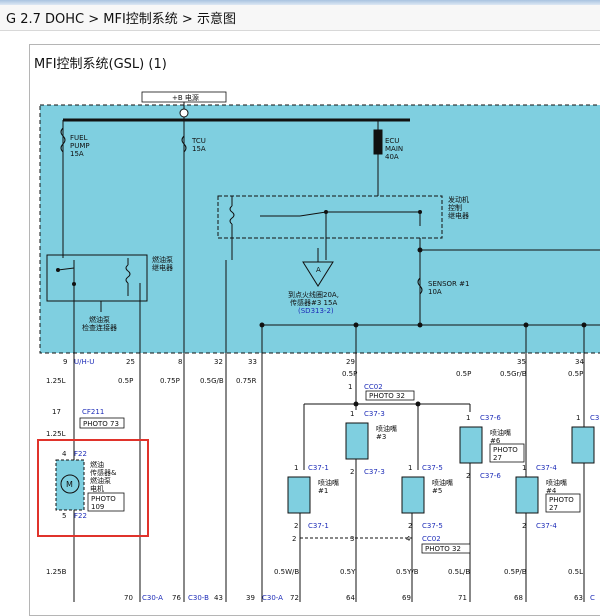 This screenshot has width=600, height=616. What do you see at coordinates (575, 572) in the screenshot?
I see `wire-0.5L: 0.5L` at bounding box center [575, 572].